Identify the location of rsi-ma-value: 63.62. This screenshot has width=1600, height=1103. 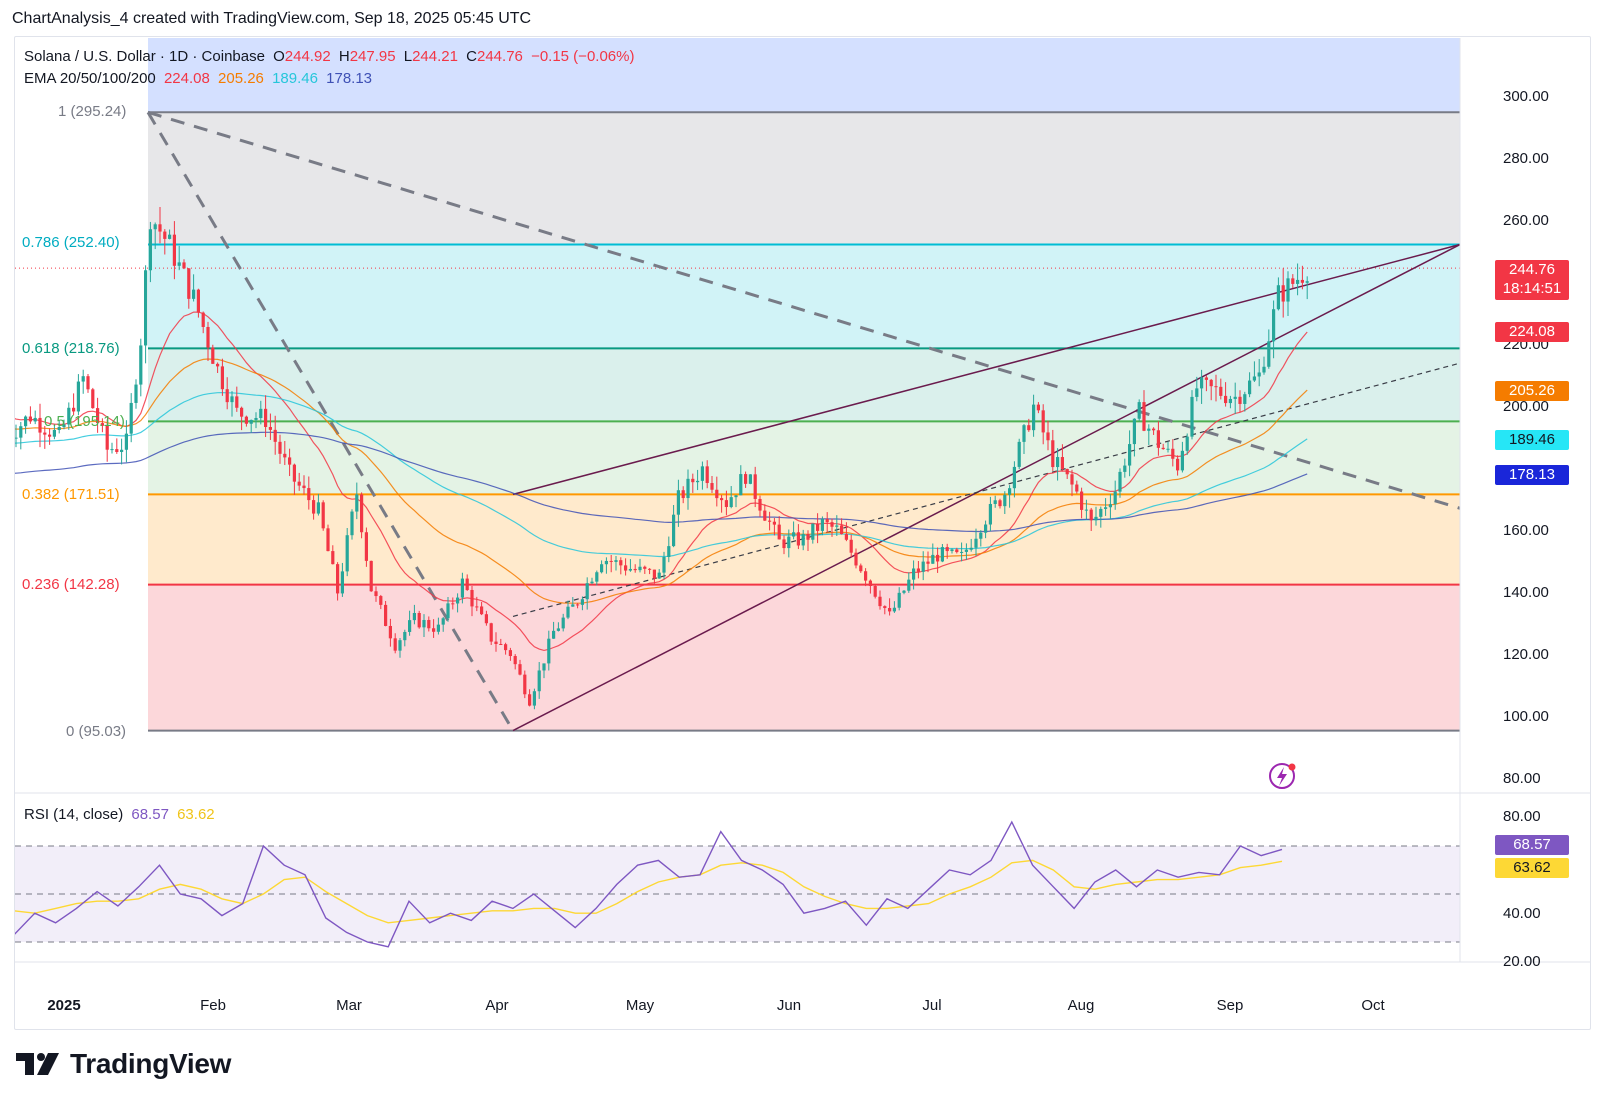
(196, 814).